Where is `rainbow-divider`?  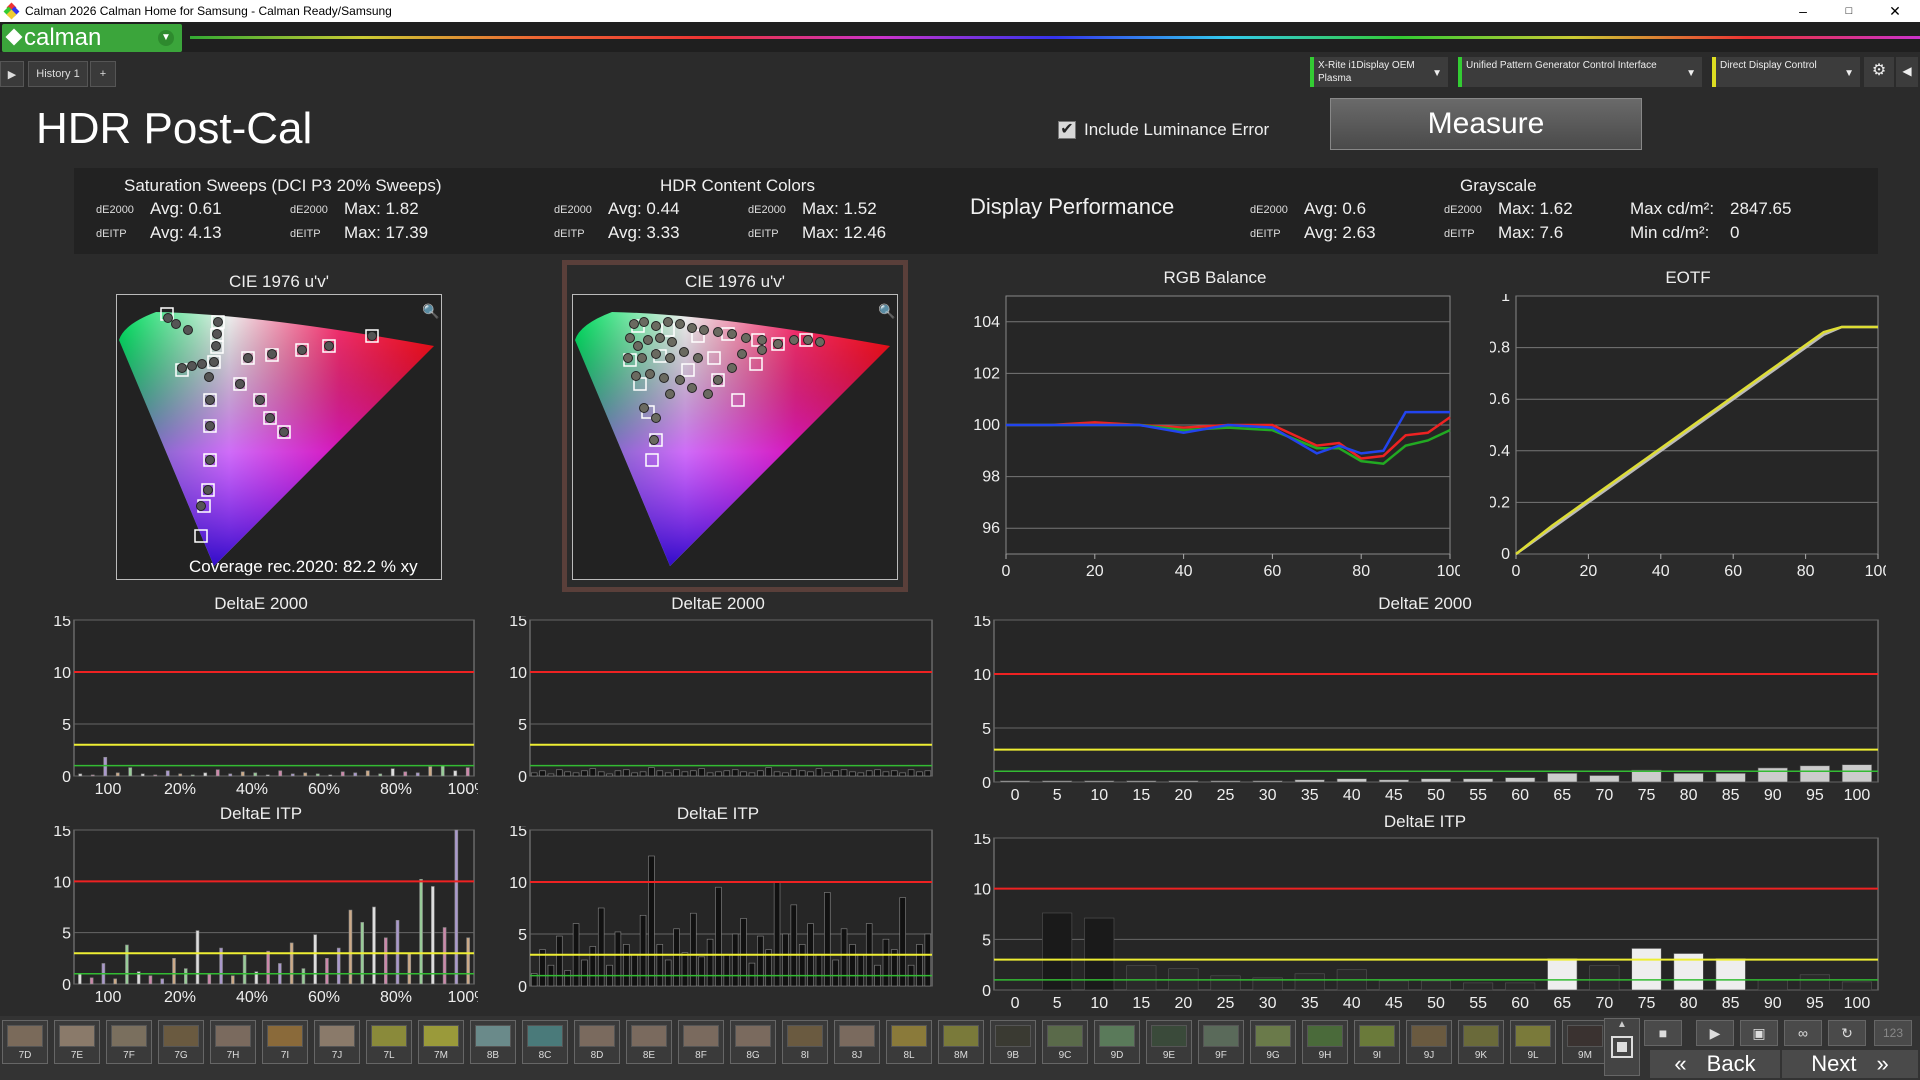 rainbow-divider is located at coordinates (1055, 37).